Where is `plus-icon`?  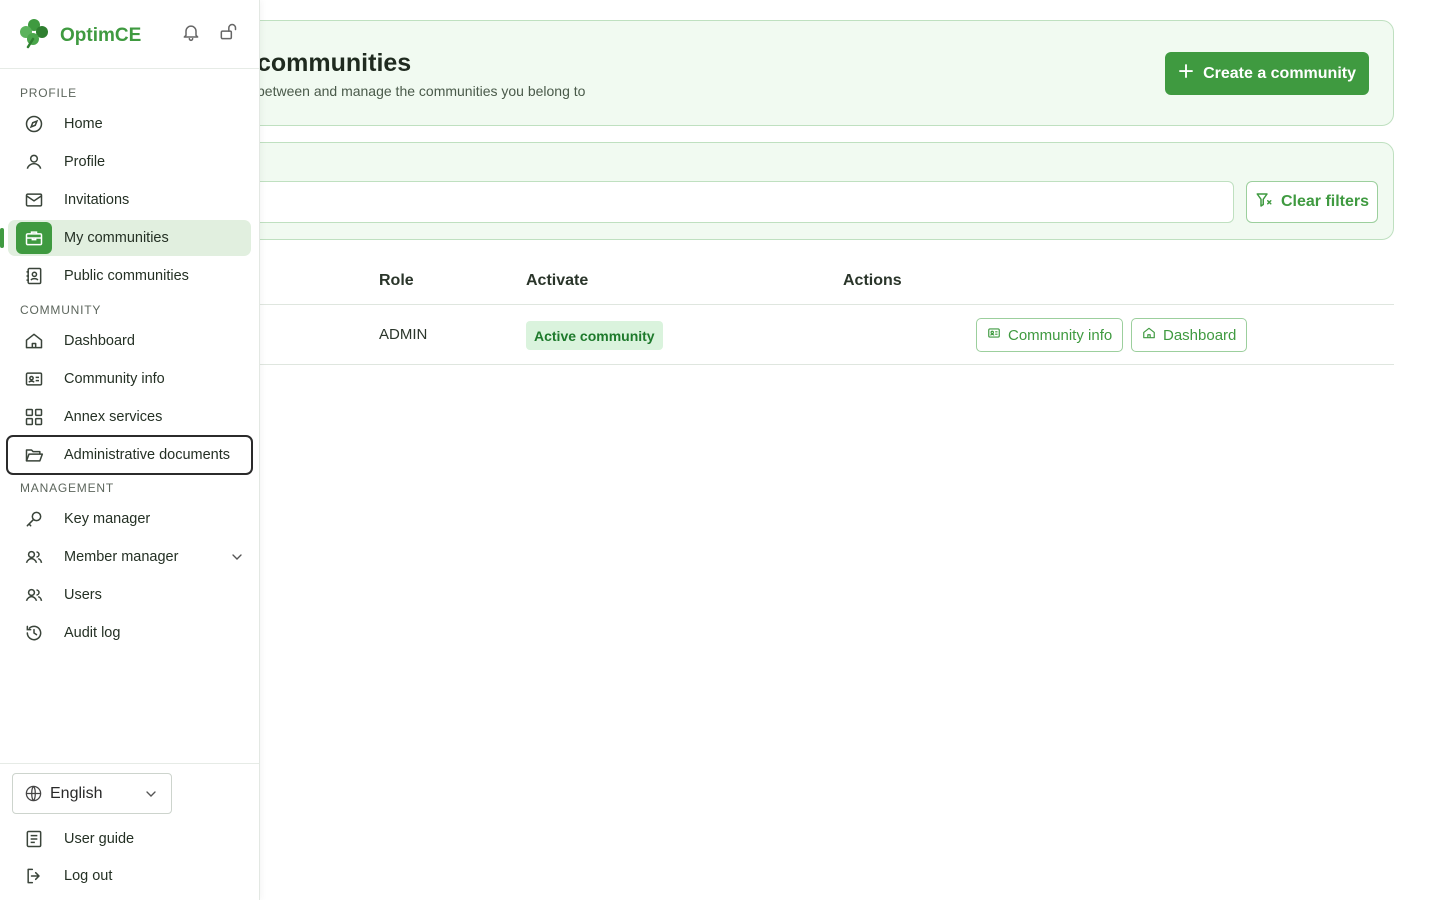 plus-icon is located at coordinates (1186, 73).